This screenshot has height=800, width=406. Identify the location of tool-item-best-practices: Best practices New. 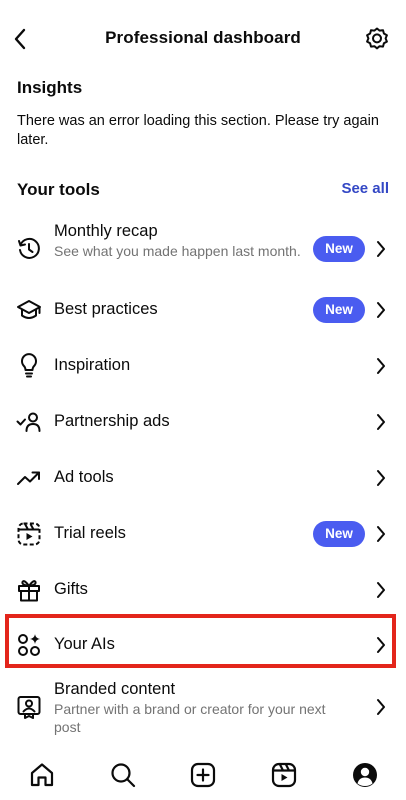
(203, 310).